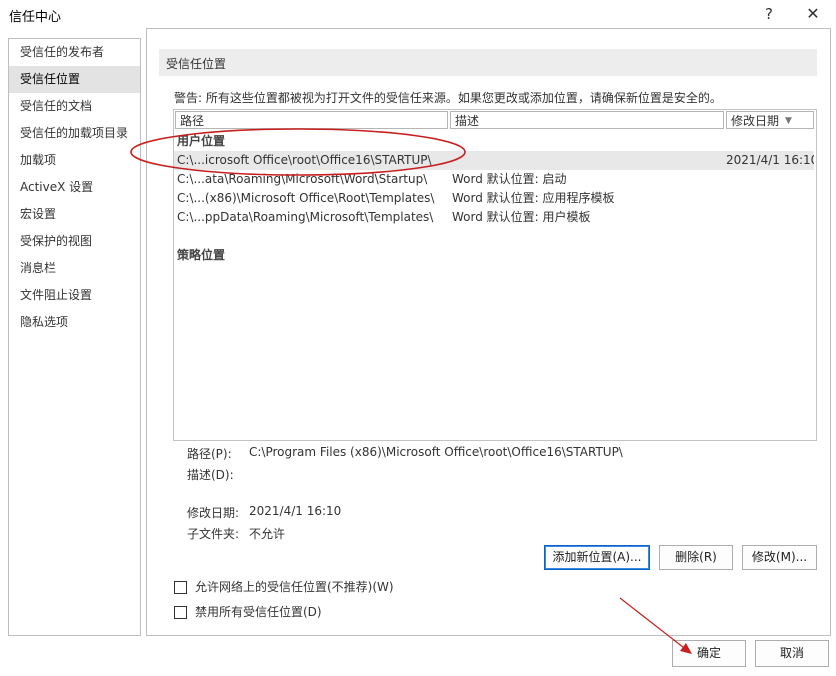 The width and height of the screenshot is (836, 676). What do you see at coordinates (74, 52) in the screenshot?
I see `sidebar-item-trusted-publishers: 受信任的发布者` at bounding box center [74, 52].